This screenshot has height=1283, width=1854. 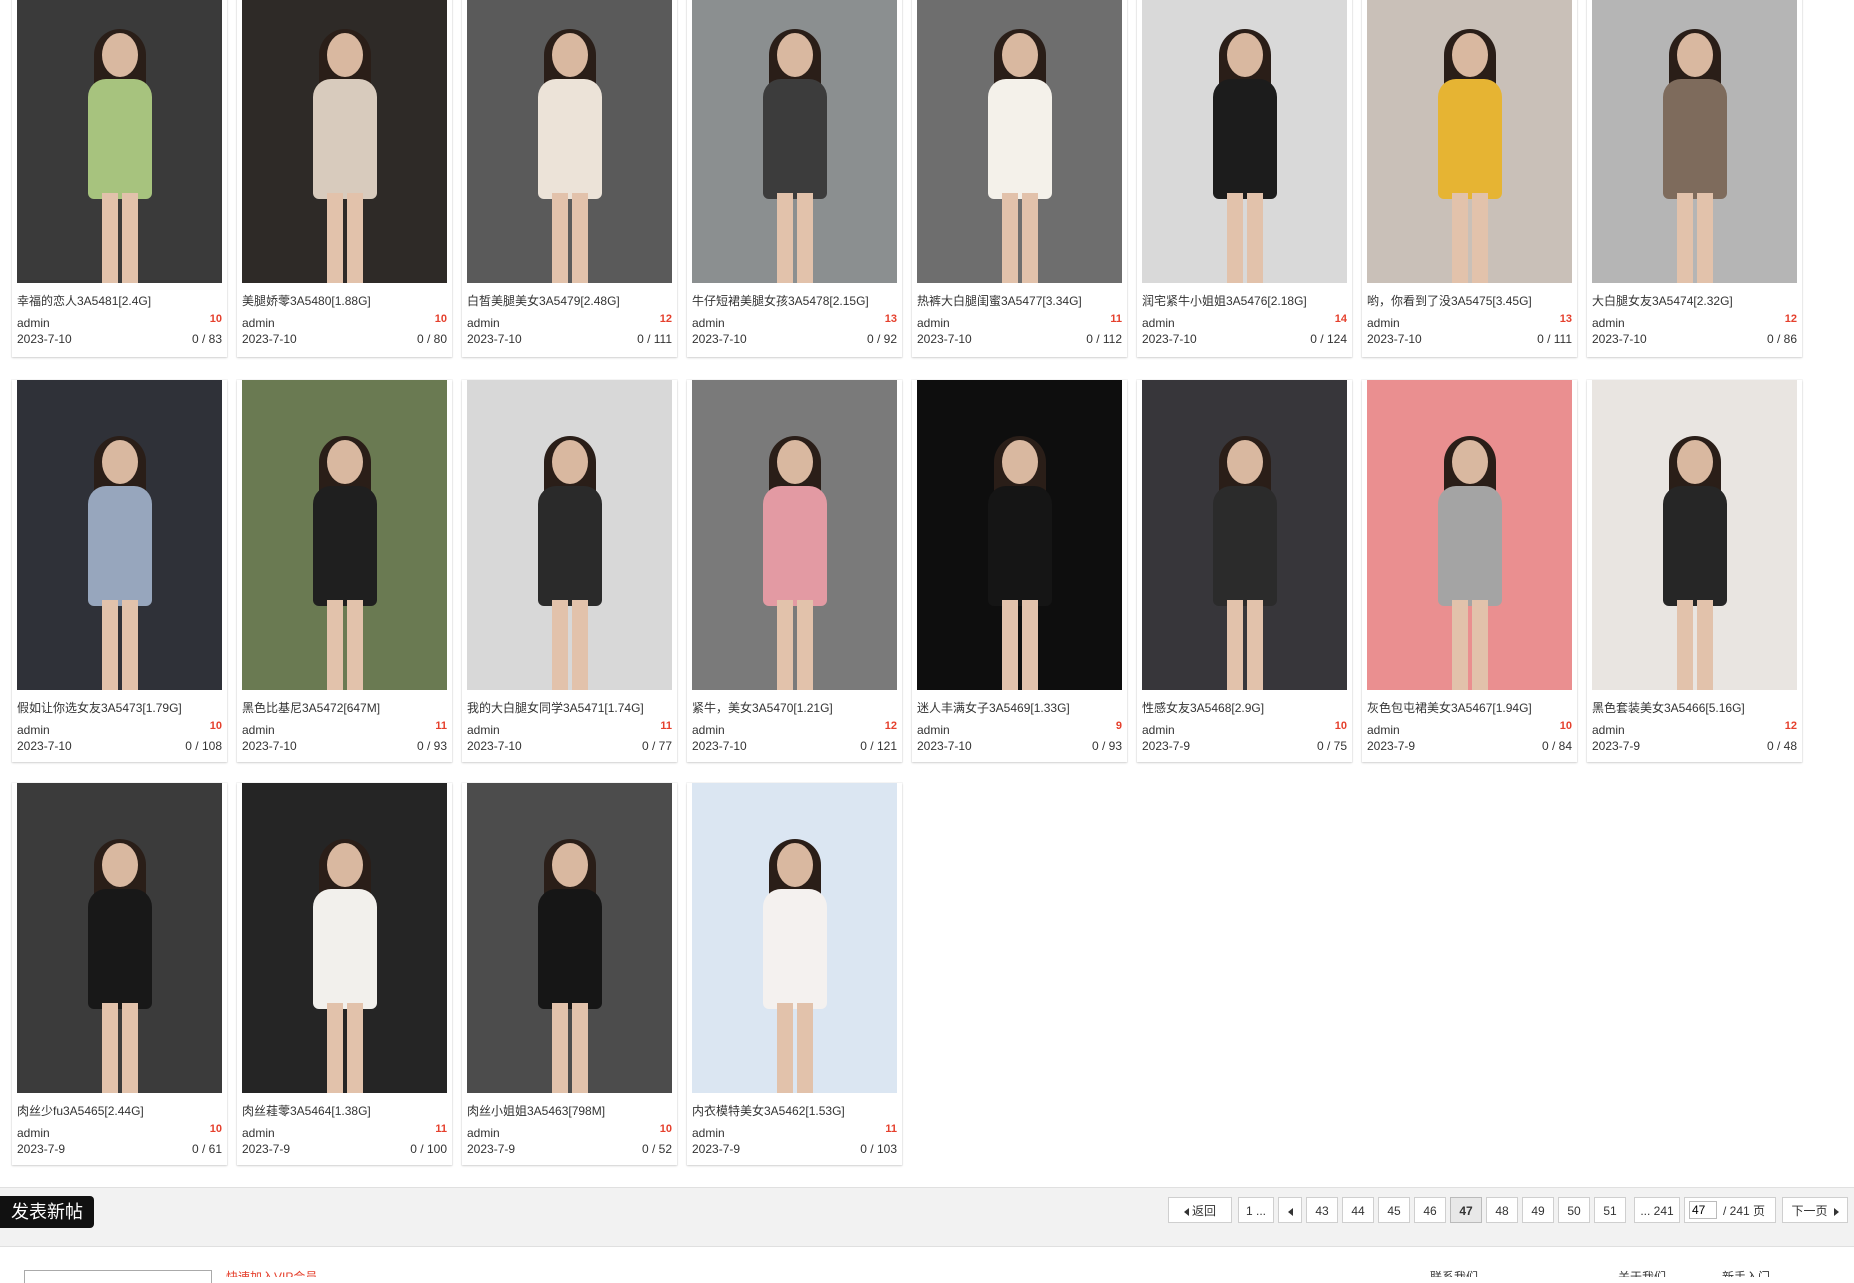 I want to click on thread-card: 黑色套装美女3A5466[5.16G] admin 12 2023-7-9 0 / 48, so click(x=1694, y=571).